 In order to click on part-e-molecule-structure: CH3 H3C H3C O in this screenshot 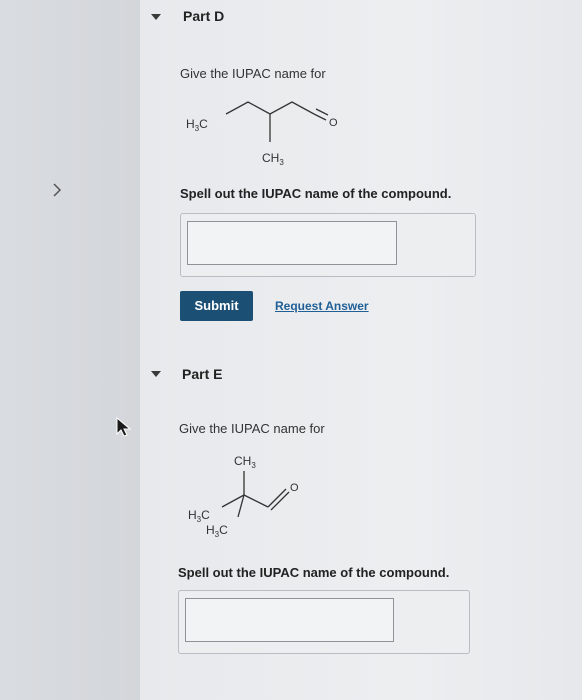, I will do `click(243, 496)`.